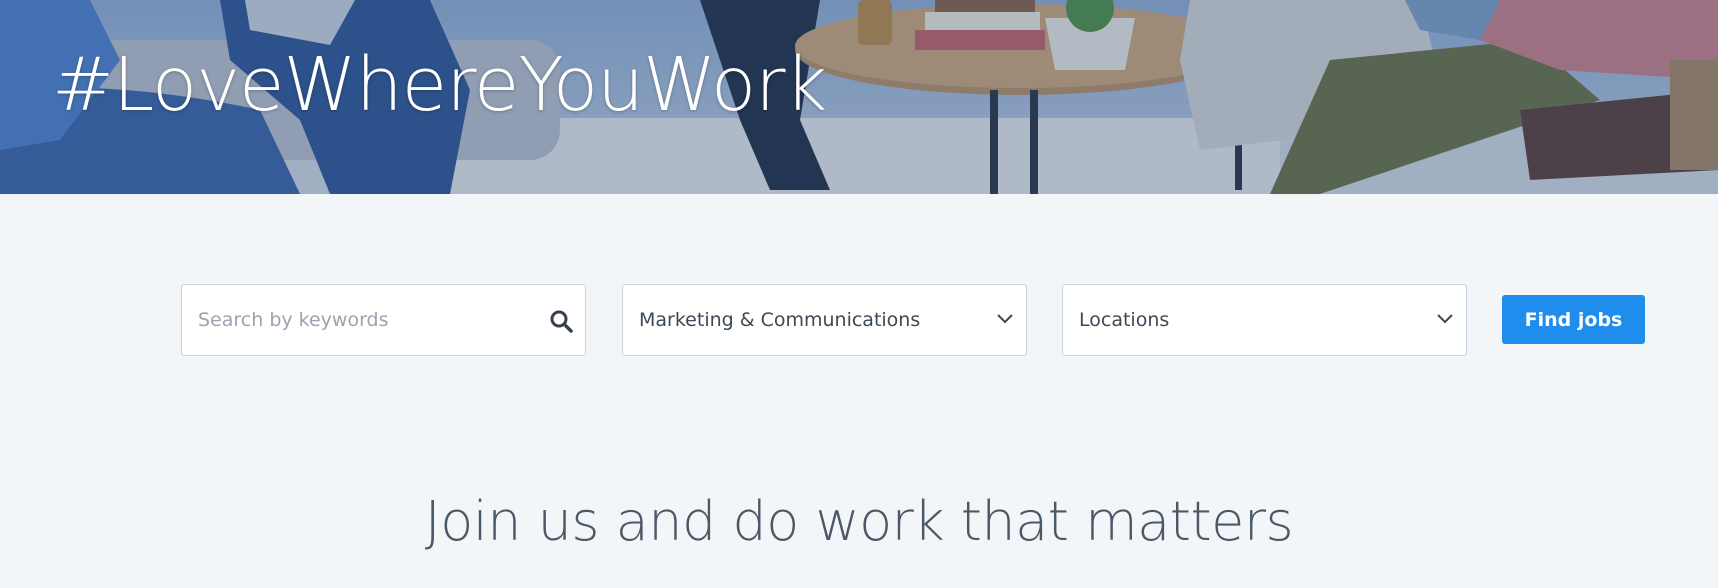 The width and height of the screenshot is (1718, 588). I want to click on category-select: Marketing & Communications, so click(824, 320).